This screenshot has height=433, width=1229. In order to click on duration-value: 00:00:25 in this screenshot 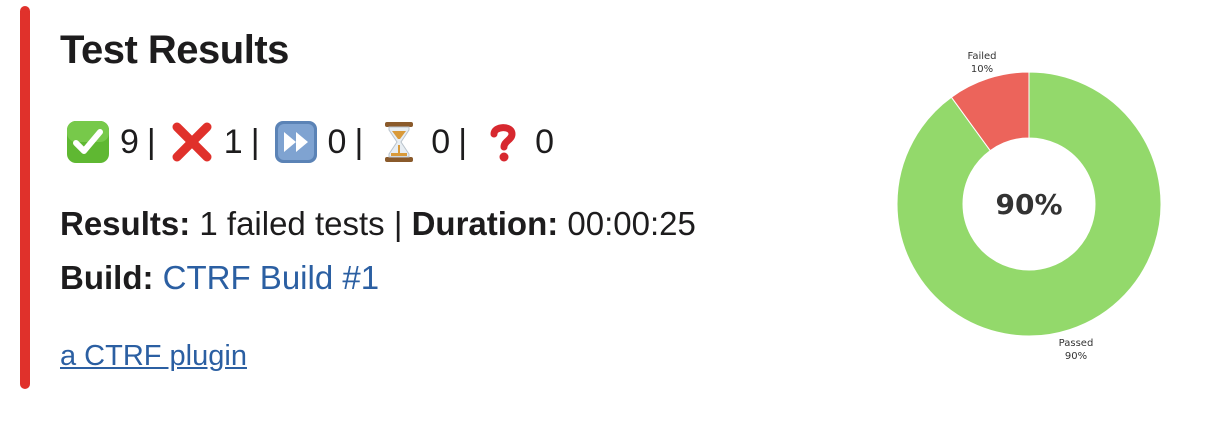, I will do `click(631, 223)`.